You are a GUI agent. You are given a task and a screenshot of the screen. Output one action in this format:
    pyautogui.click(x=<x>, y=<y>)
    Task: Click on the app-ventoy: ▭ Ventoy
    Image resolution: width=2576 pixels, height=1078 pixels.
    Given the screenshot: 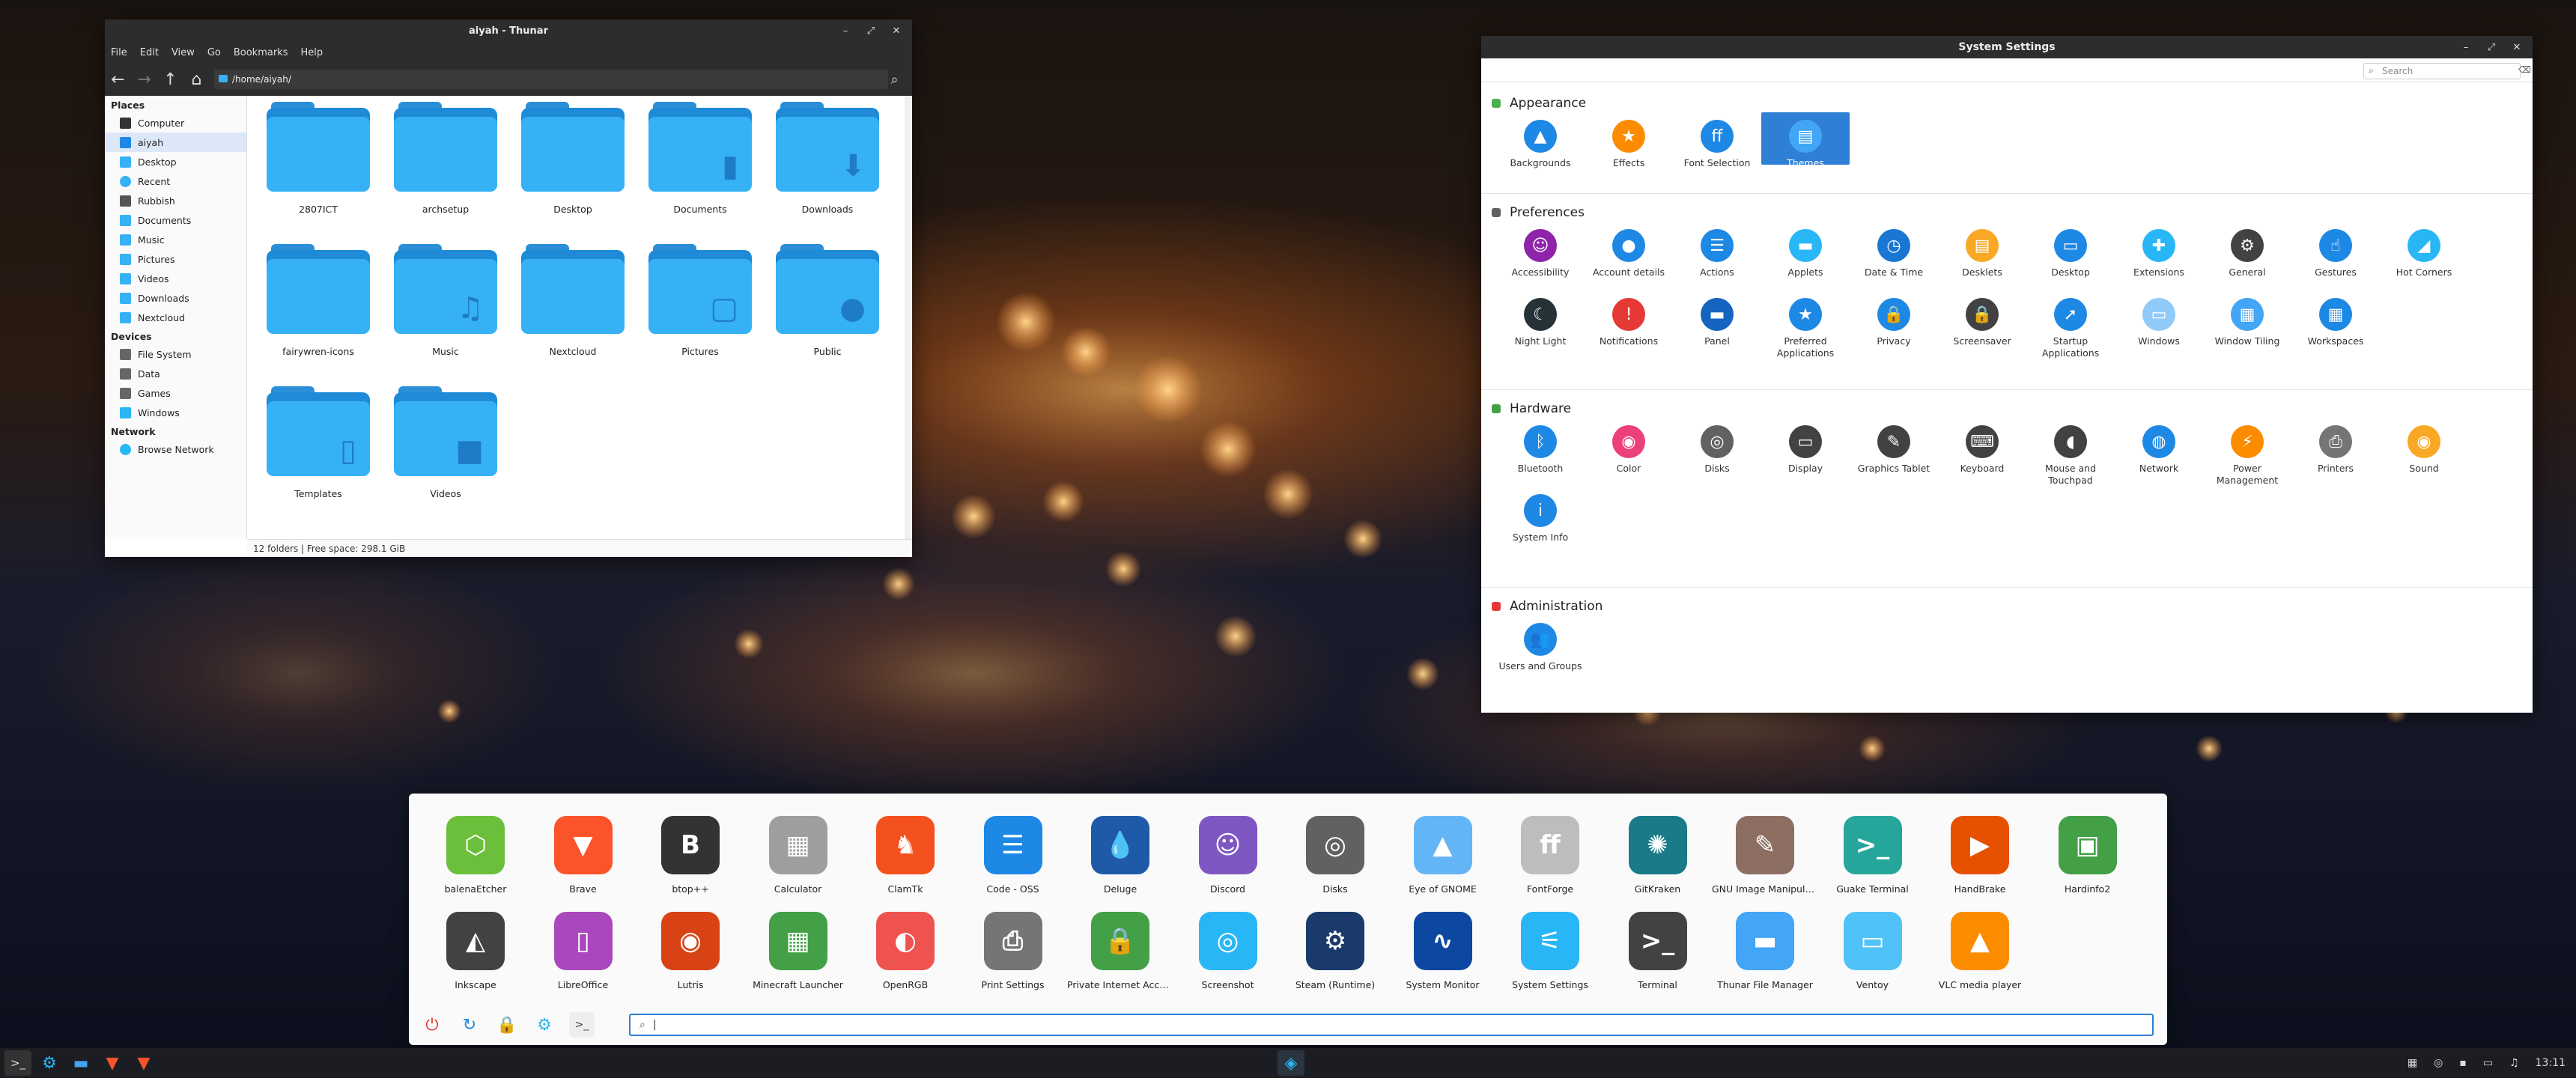 What is the action you would take?
    pyautogui.click(x=1873, y=951)
    